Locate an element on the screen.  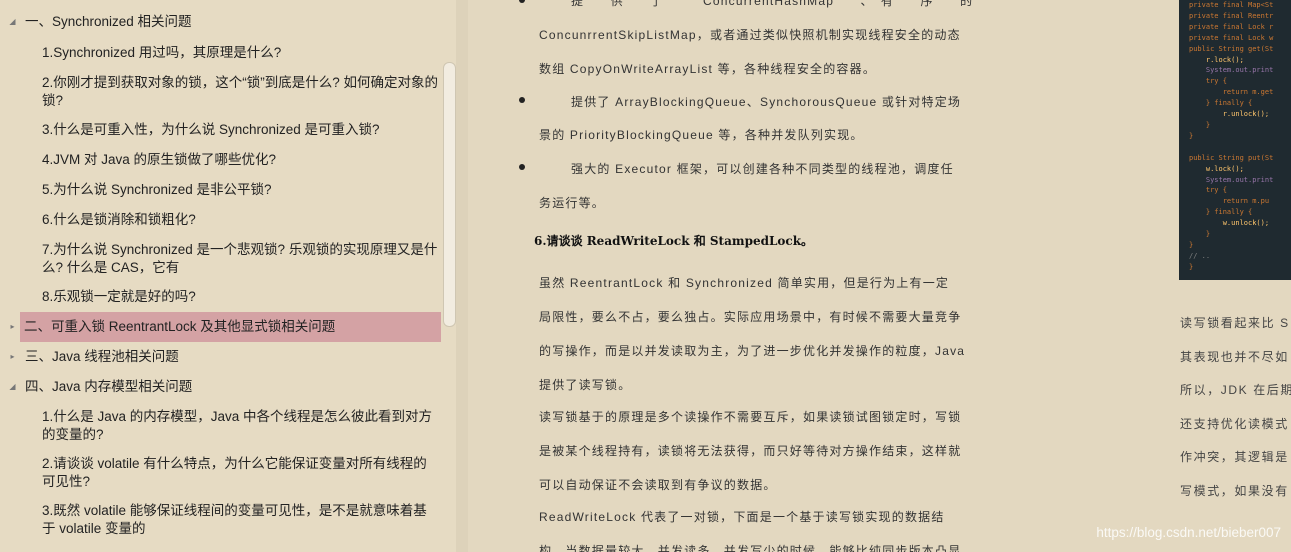
code-line: r.lock(); is located at coordinates (1216, 59).